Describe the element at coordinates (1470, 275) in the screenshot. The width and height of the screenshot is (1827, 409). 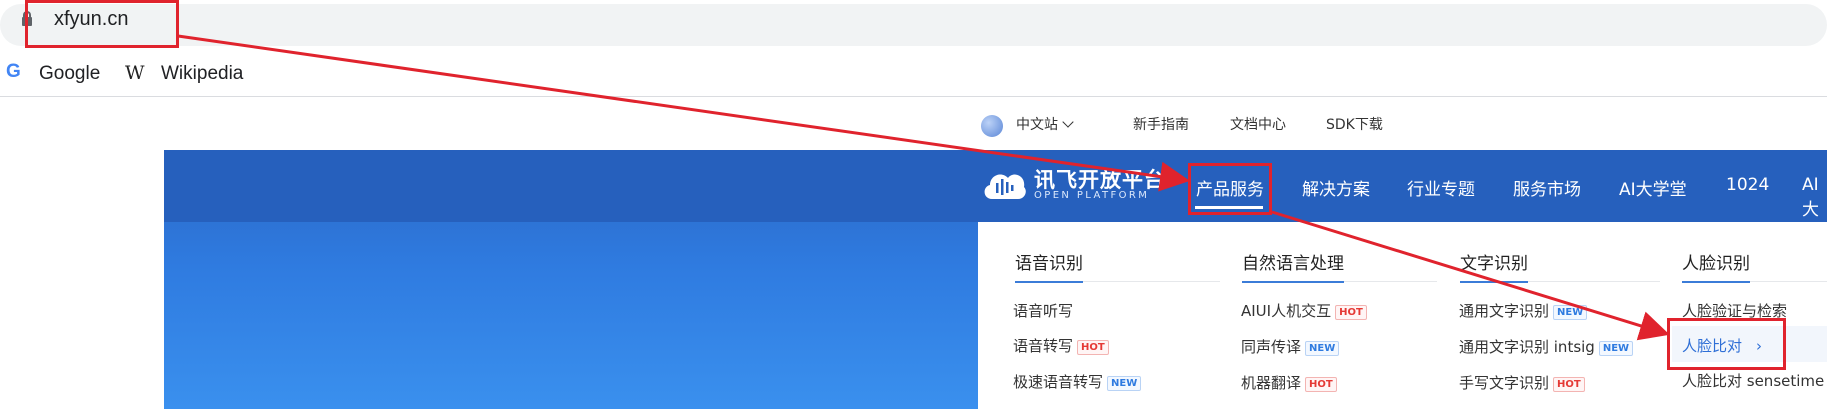
I see `arrow-products-to-face-compare` at that location.